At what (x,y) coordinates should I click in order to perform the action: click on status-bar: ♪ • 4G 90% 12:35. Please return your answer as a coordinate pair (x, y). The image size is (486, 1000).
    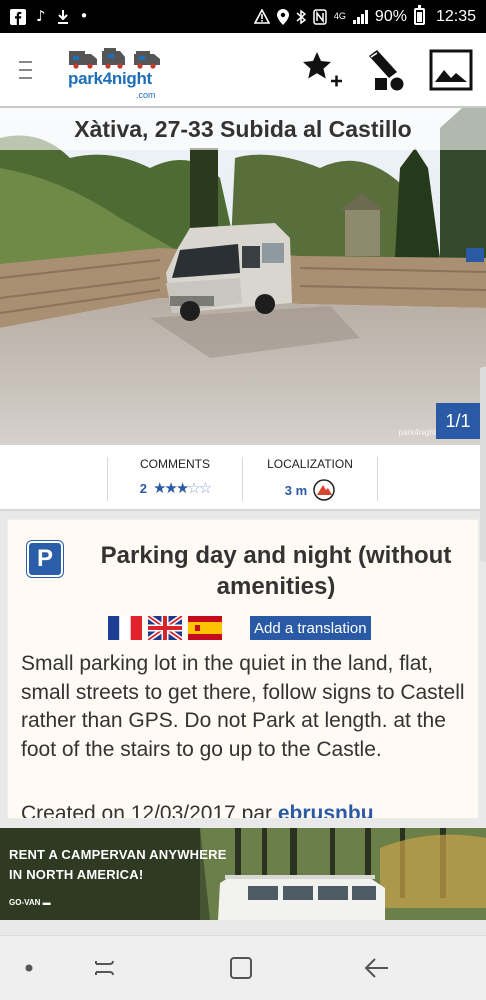
    Looking at the image, I should click on (243, 16).